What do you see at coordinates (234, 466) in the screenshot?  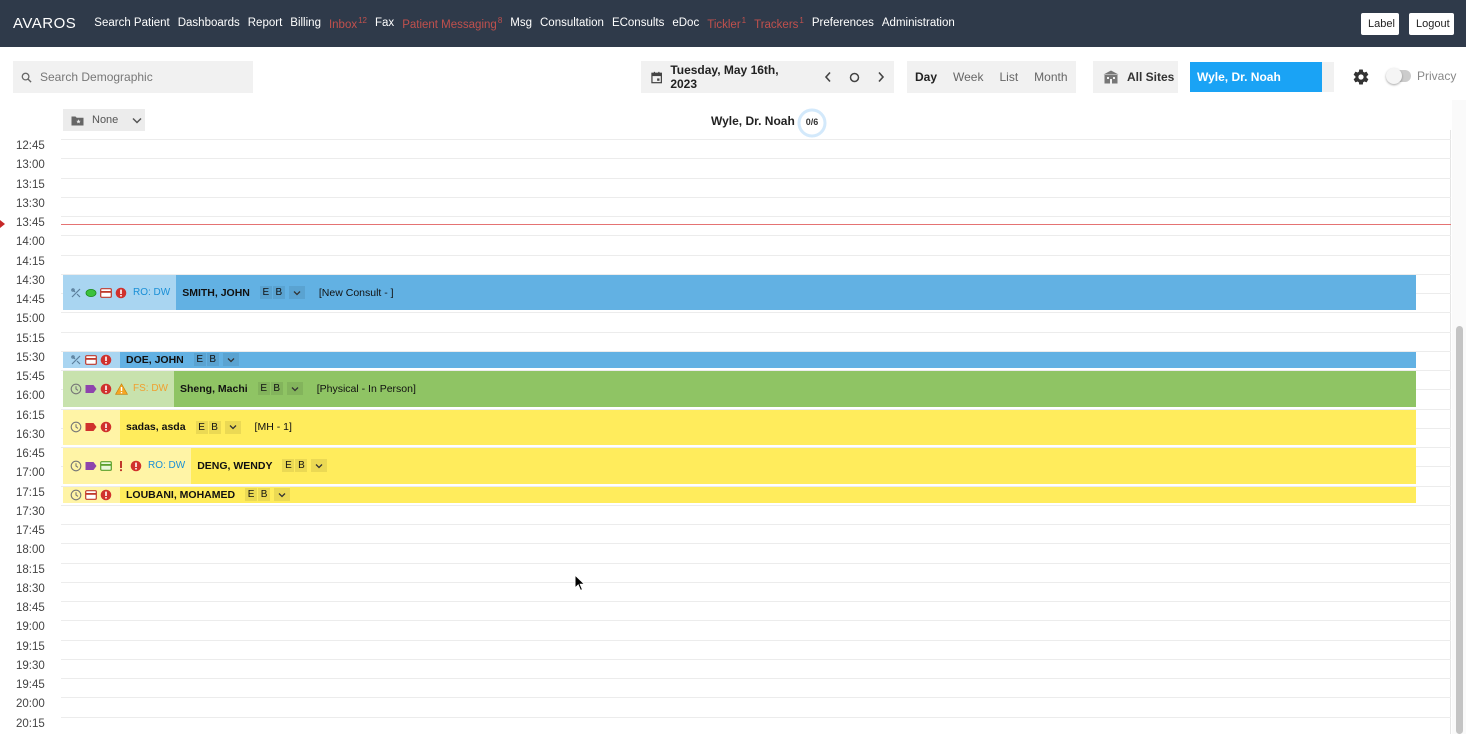 I see `patient-name: DENG, WENDY` at bounding box center [234, 466].